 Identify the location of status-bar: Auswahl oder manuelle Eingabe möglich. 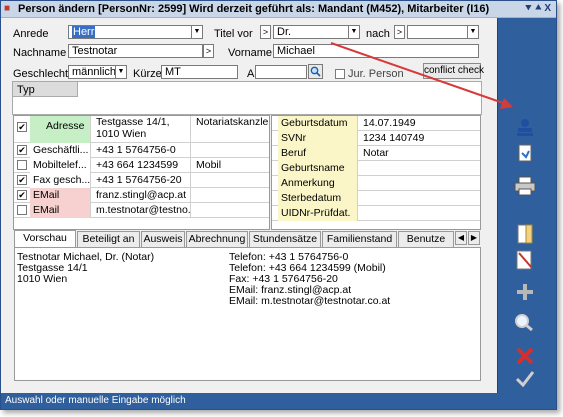
(278, 401).